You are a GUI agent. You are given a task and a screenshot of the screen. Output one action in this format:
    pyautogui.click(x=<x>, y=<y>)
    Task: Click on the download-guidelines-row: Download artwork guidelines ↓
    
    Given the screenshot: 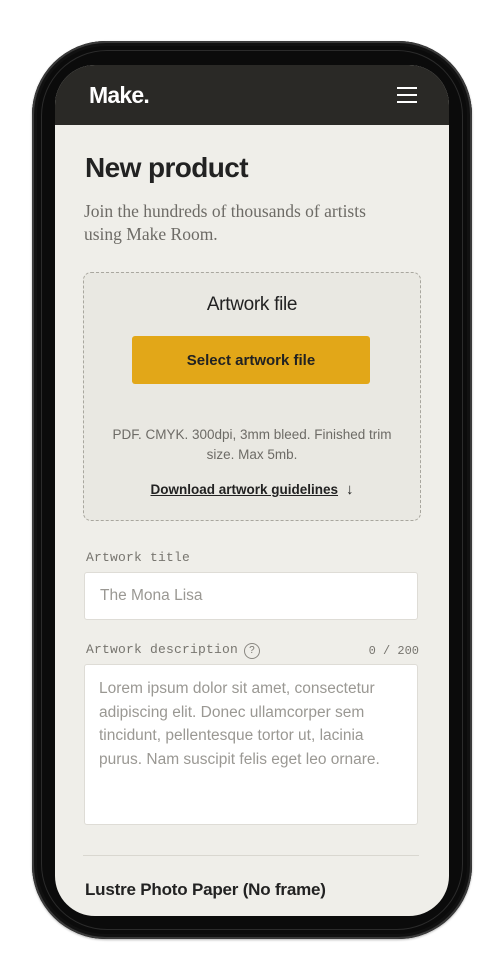 What is the action you would take?
    pyautogui.click(x=252, y=489)
    